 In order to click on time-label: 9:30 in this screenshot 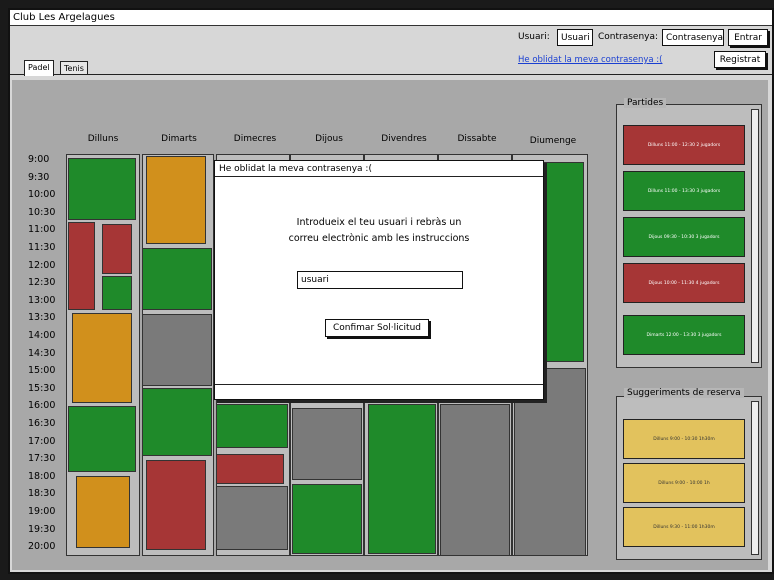, I will do `click(39, 177)`.